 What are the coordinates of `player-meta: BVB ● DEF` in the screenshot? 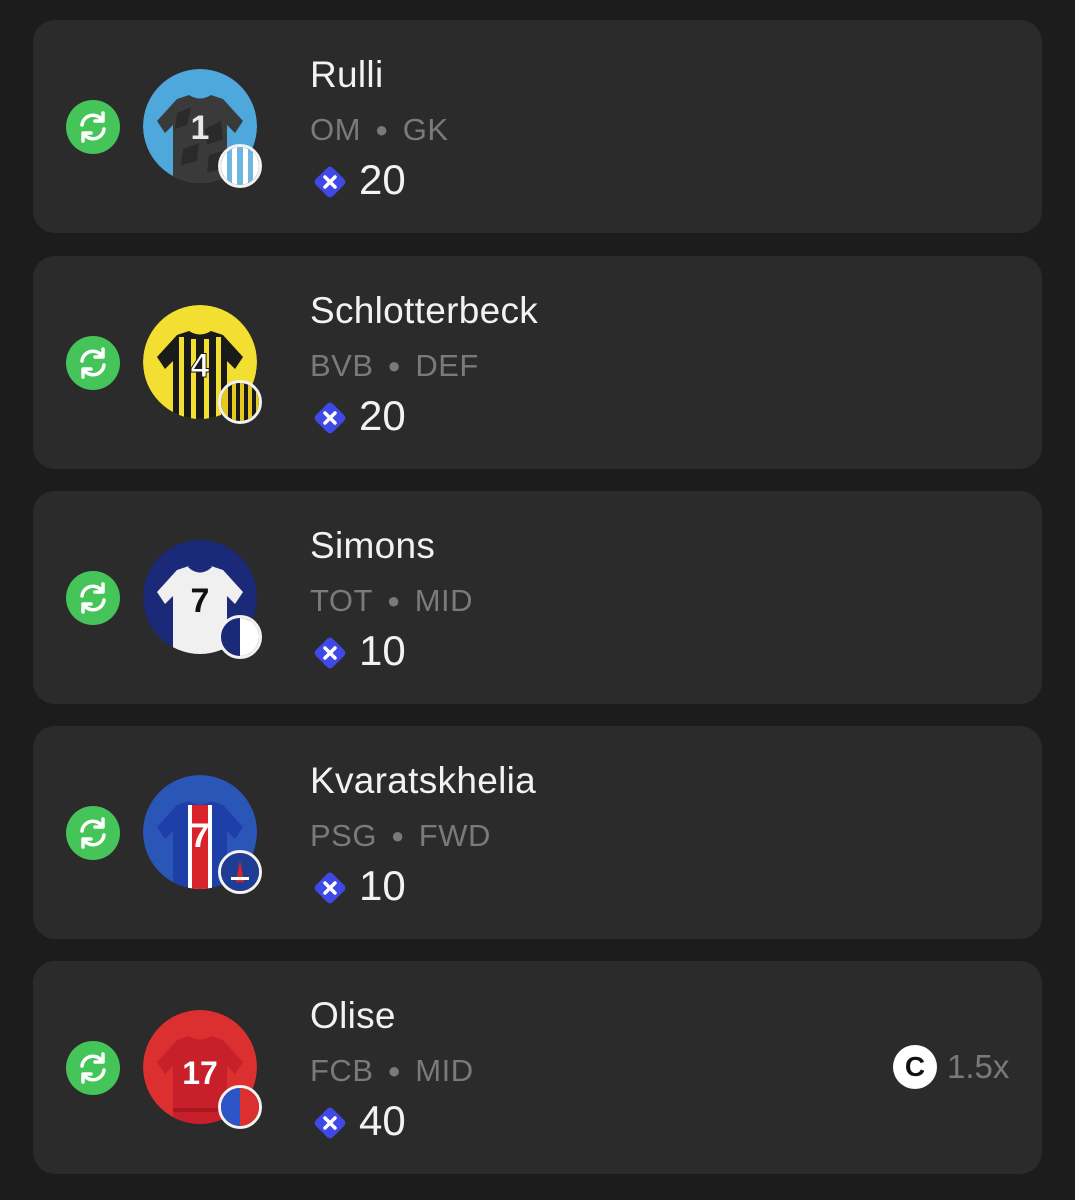 It's located at (394, 366).